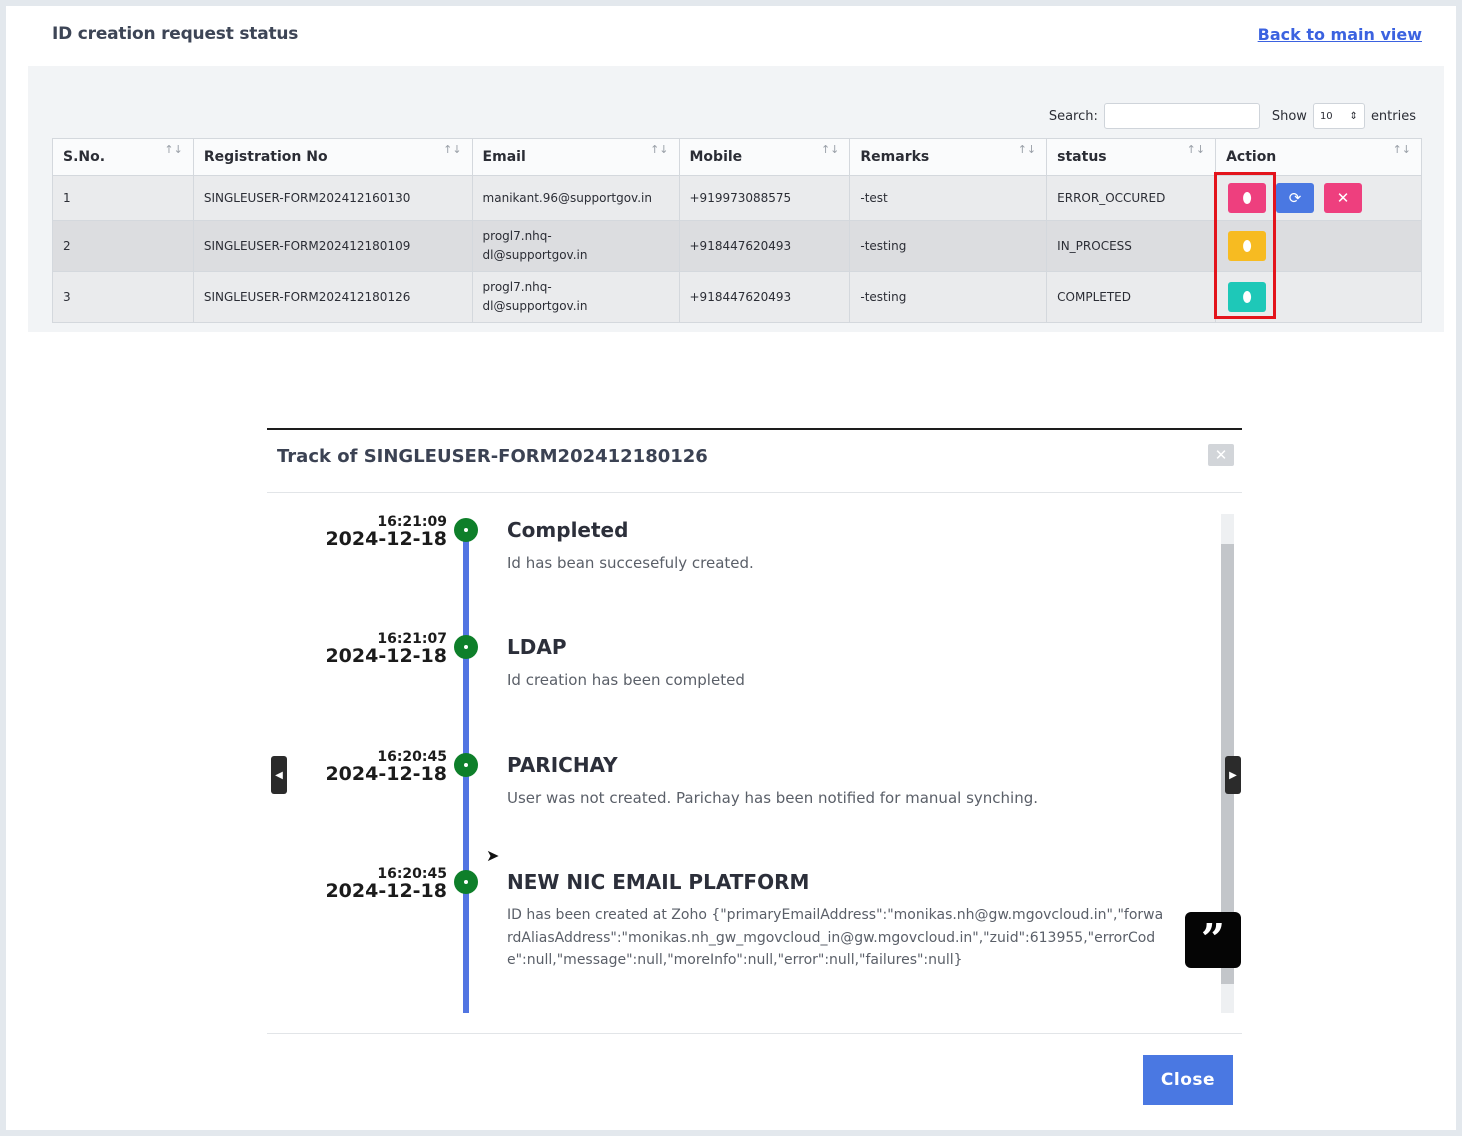  I want to click on search-input, so click(1181, 116).